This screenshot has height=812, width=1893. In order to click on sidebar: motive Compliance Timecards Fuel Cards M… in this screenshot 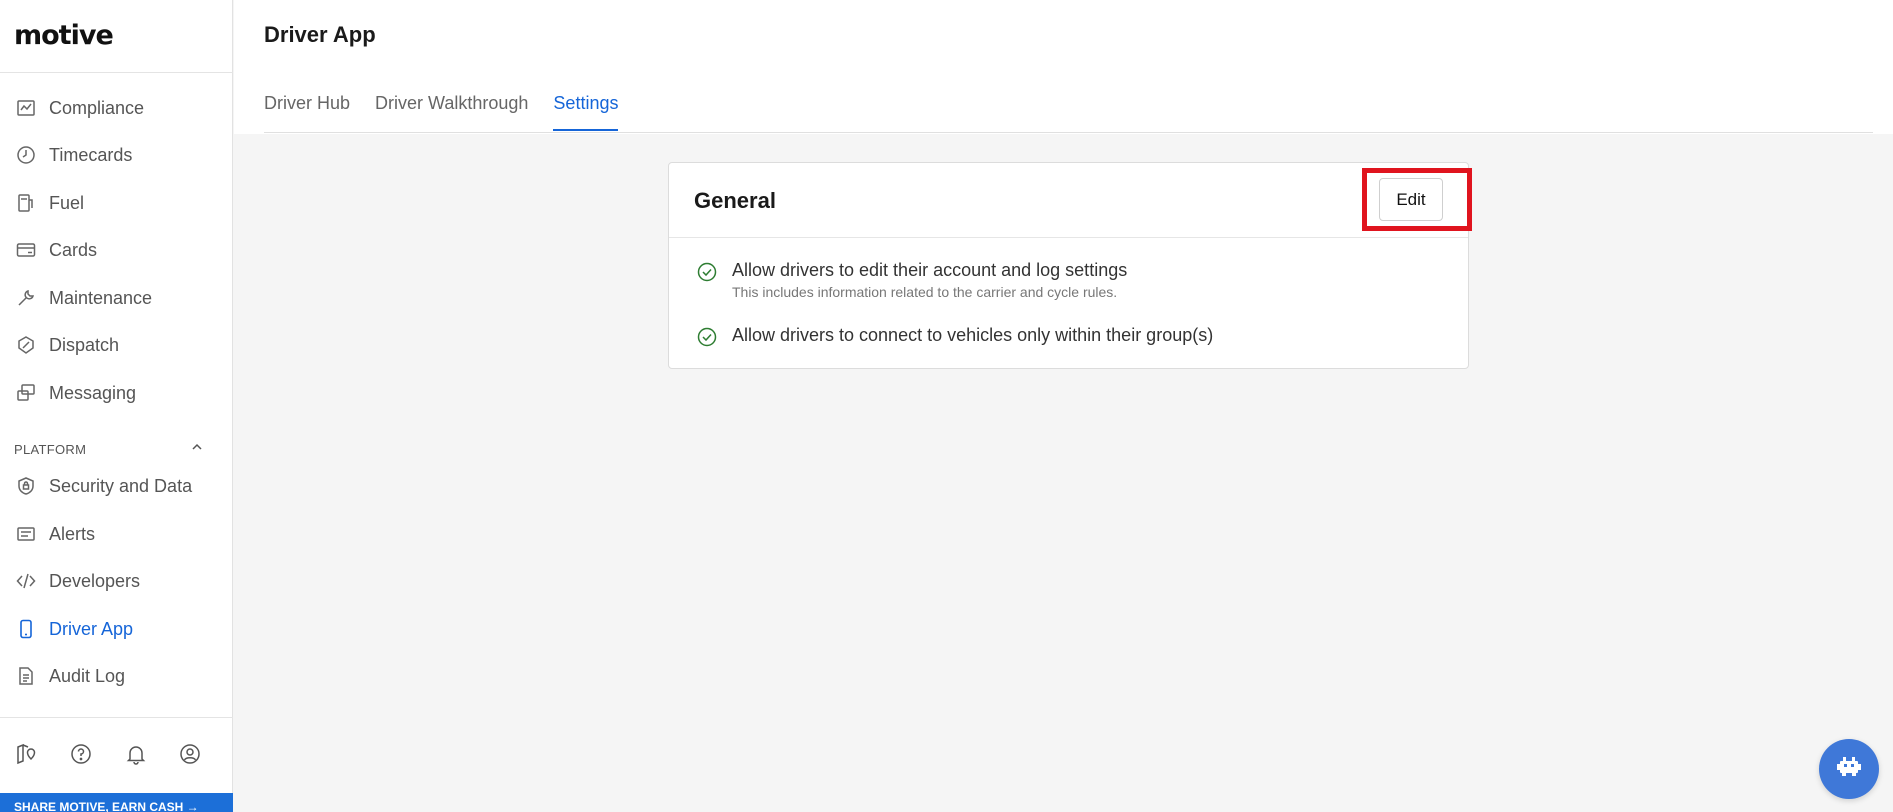, I will do `click(116, 406)`.